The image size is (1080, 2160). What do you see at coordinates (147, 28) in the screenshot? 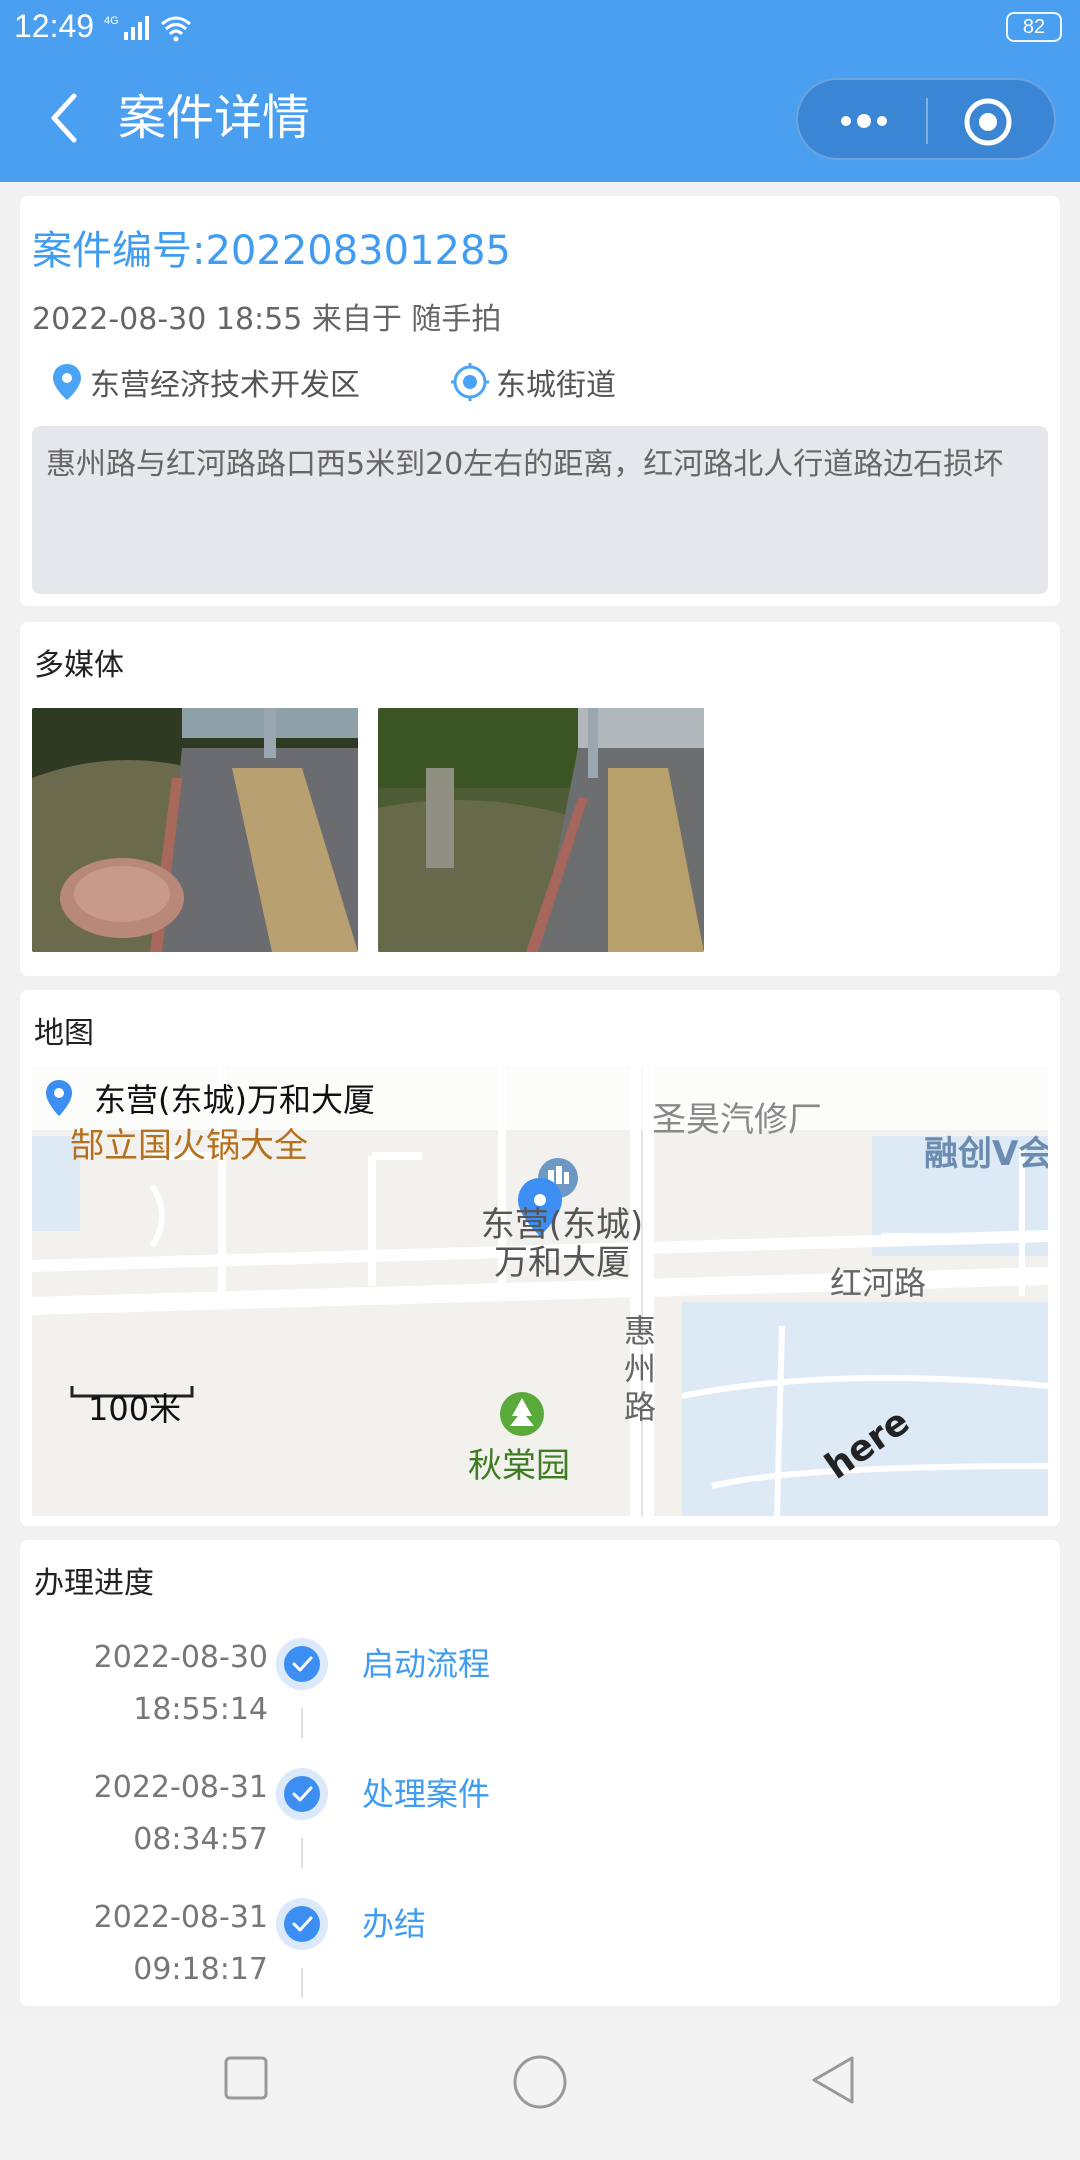
I see `signal-wifi-icon: 4G` at bounding box center [147, 28].